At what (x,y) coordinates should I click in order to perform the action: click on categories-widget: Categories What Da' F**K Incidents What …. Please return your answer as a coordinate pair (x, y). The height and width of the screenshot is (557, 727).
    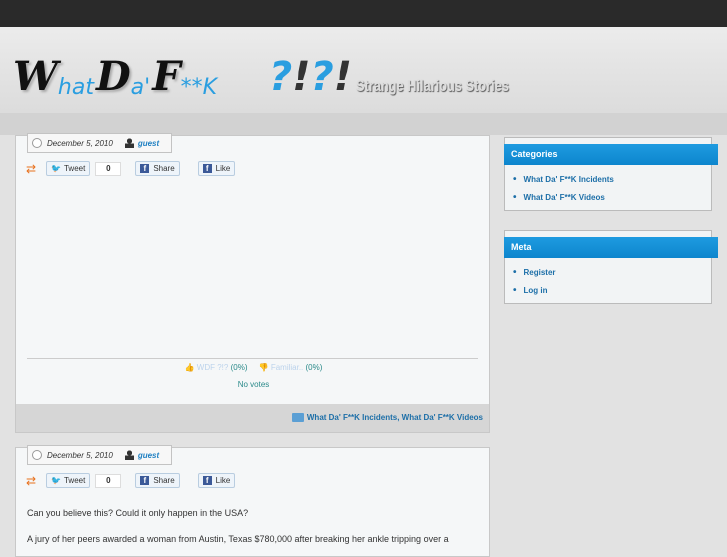
    Looking at the image, I should click on (611, 174).